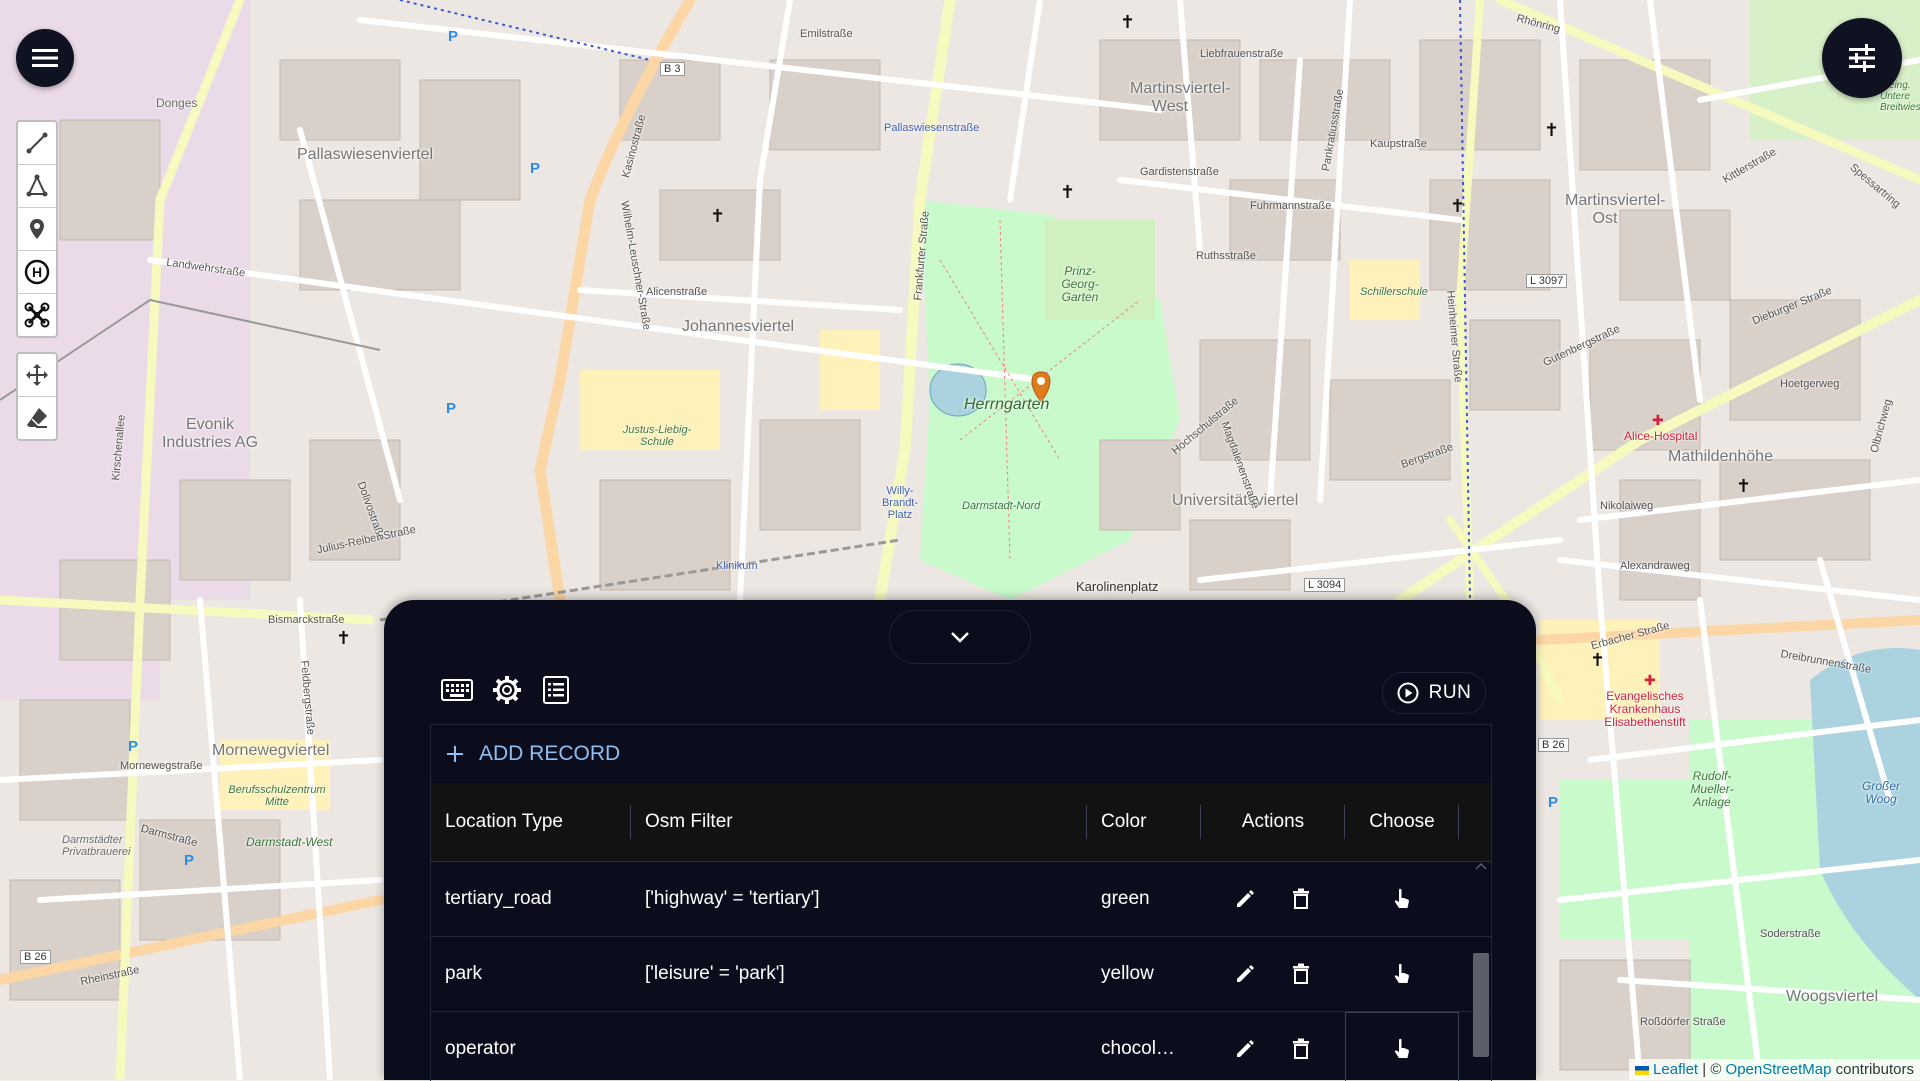  Describe the element at coordinates (1661, 436) in the screenshot. I see `hospital-label: Alice-Hospital` at that location.